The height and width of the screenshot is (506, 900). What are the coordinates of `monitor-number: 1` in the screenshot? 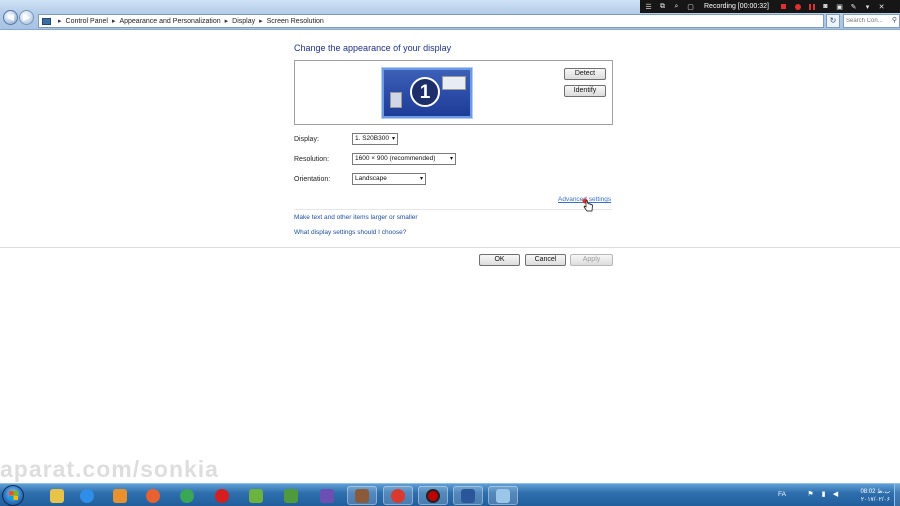 It's located at (425, 92).